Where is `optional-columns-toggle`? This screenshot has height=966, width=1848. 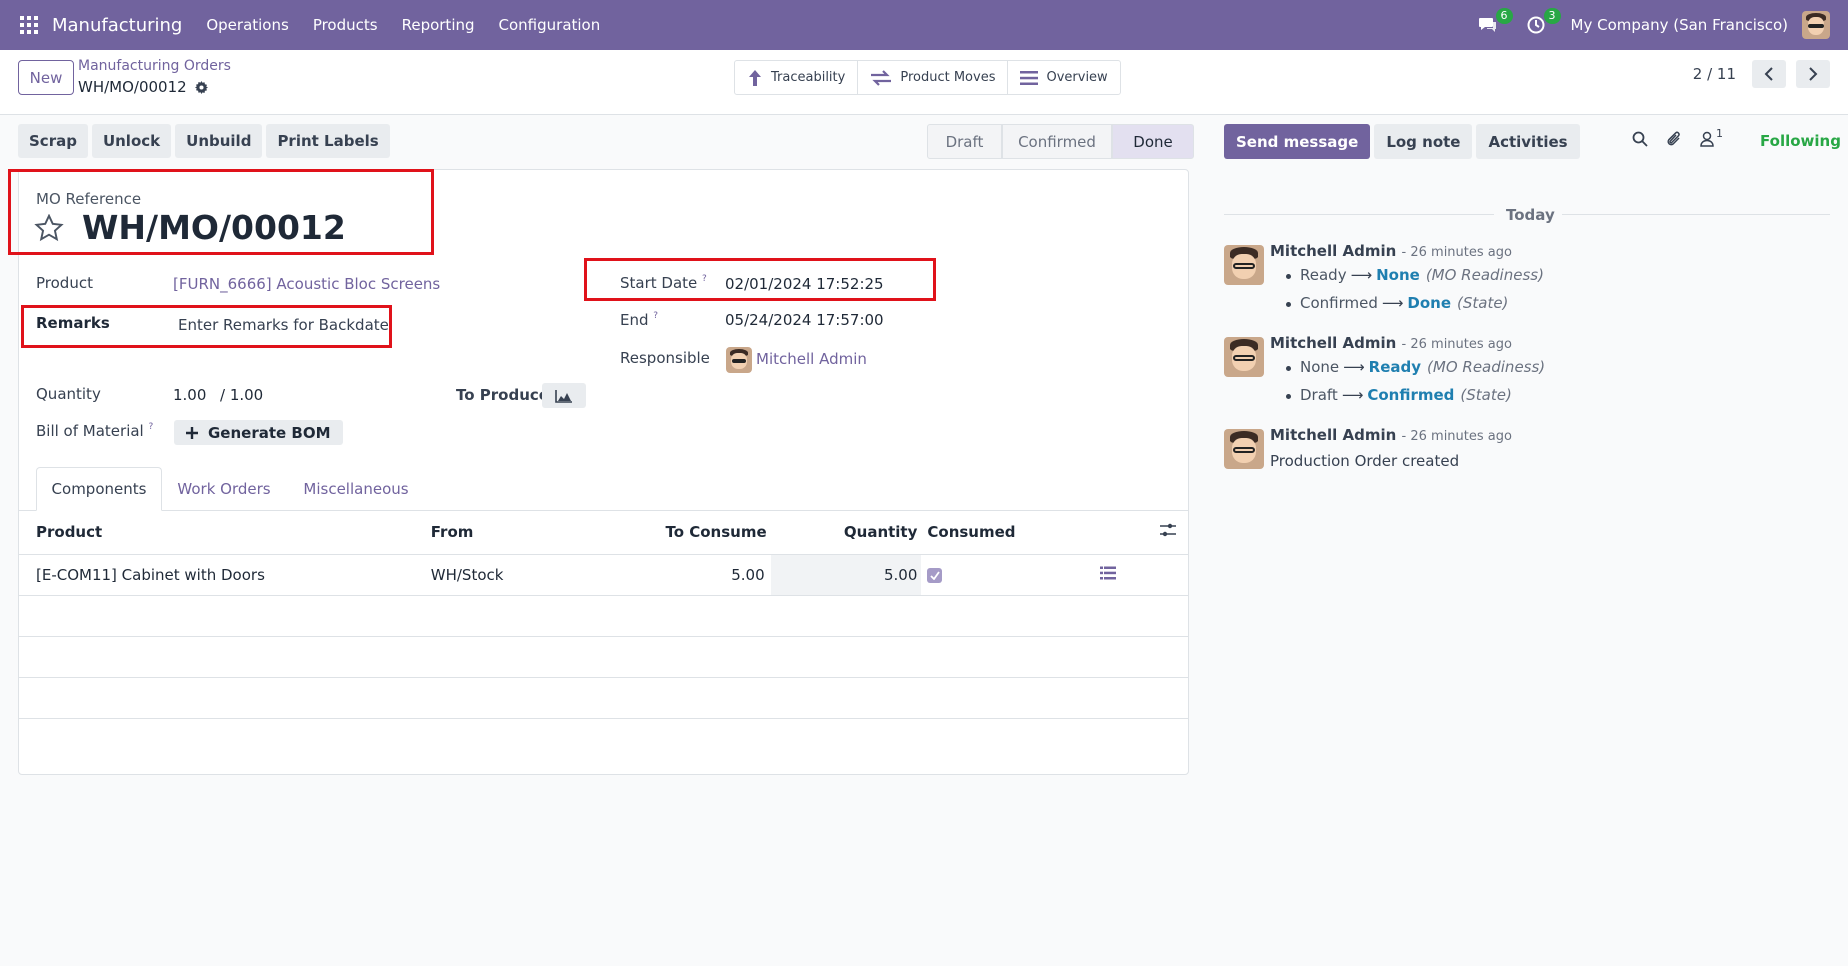 optional-columns-toggle is located at coordinates (1144, 533).